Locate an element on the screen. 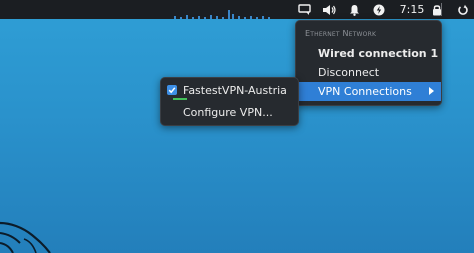  chevron-right-icon is located at coordinates (431, 91).